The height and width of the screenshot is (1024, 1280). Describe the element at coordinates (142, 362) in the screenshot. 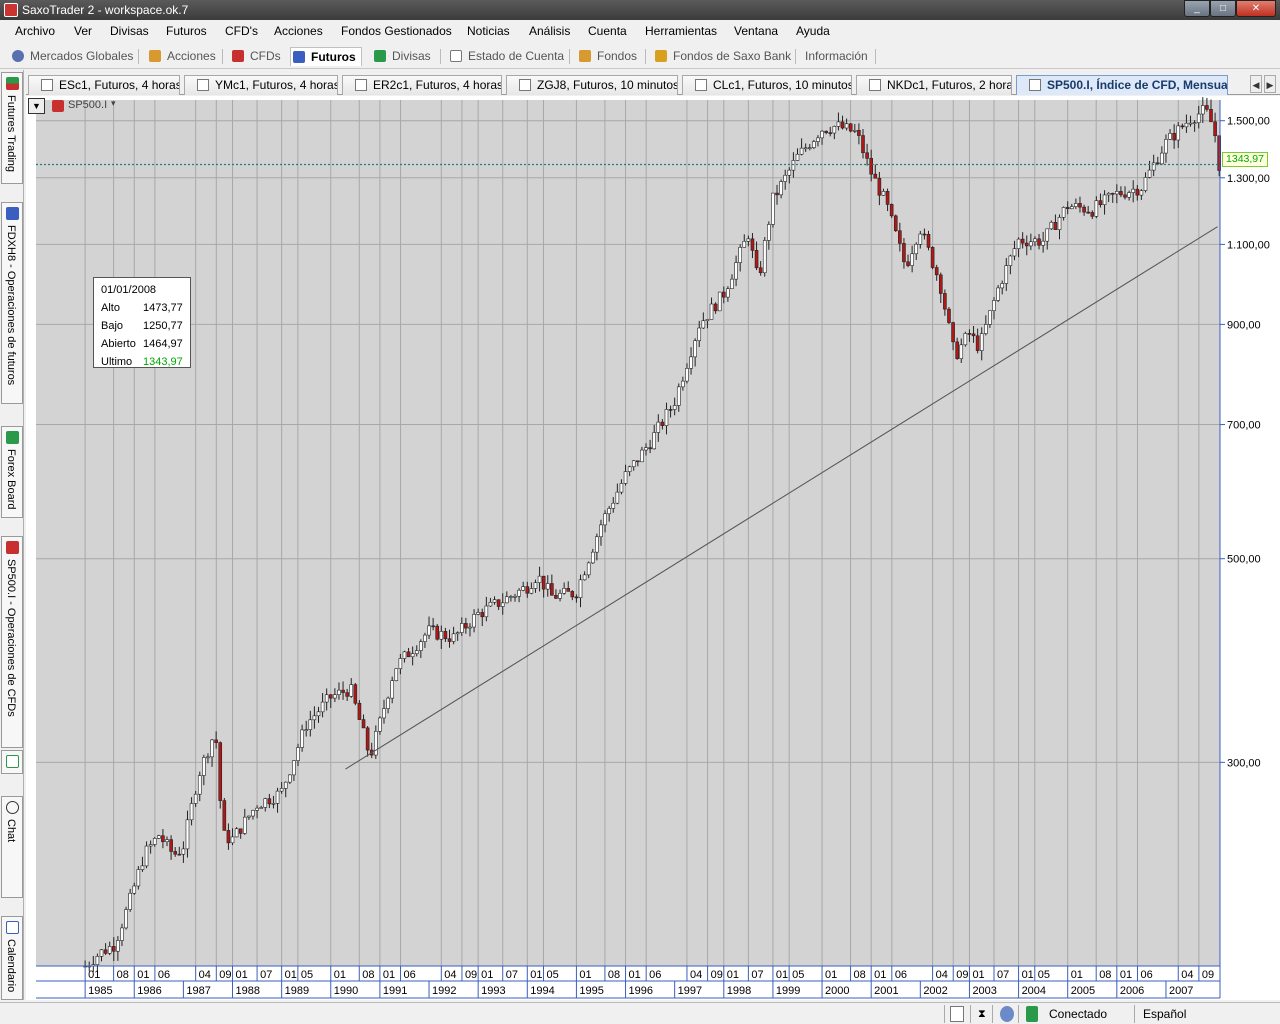

I see `info-row-last: Ultimo 1343,97` at that location.